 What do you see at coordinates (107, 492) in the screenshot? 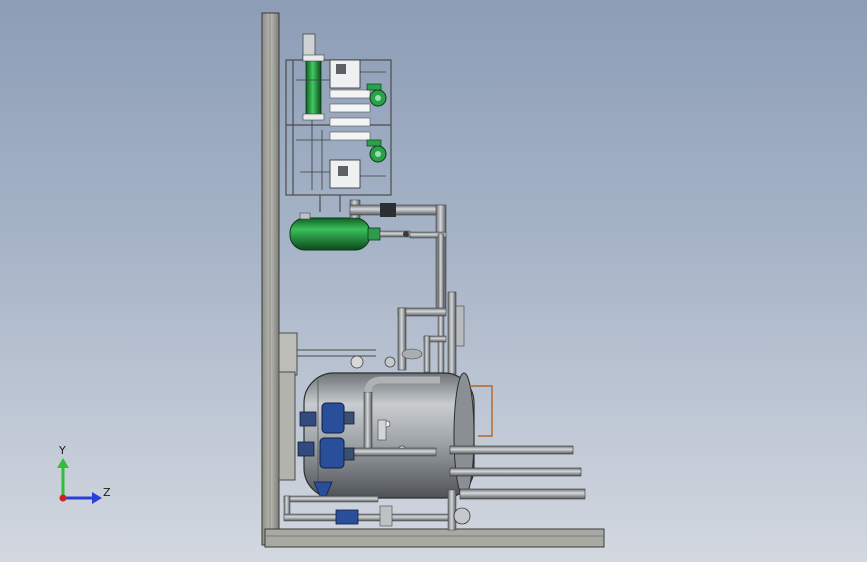
I see `z-axis-label: Z` at bounding box center [107, 492].